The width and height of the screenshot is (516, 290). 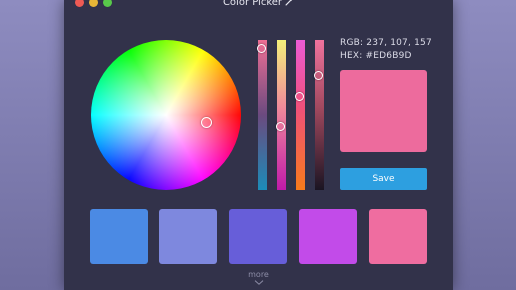 I want to click on title-bar: Color Picker, so click(x=258, y=5).